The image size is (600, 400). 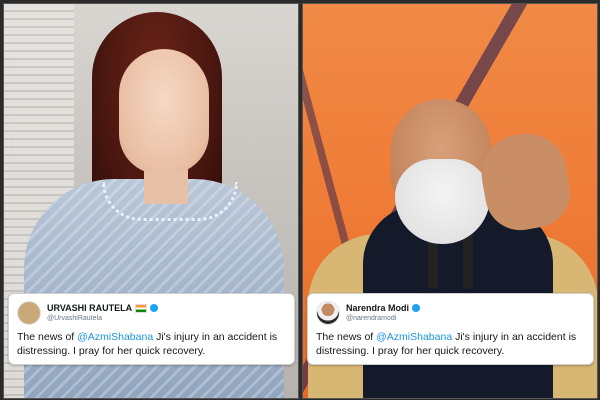 I want to click on tweet-header: Narendra Modi @narendramodi, so click(x=368, y=313).